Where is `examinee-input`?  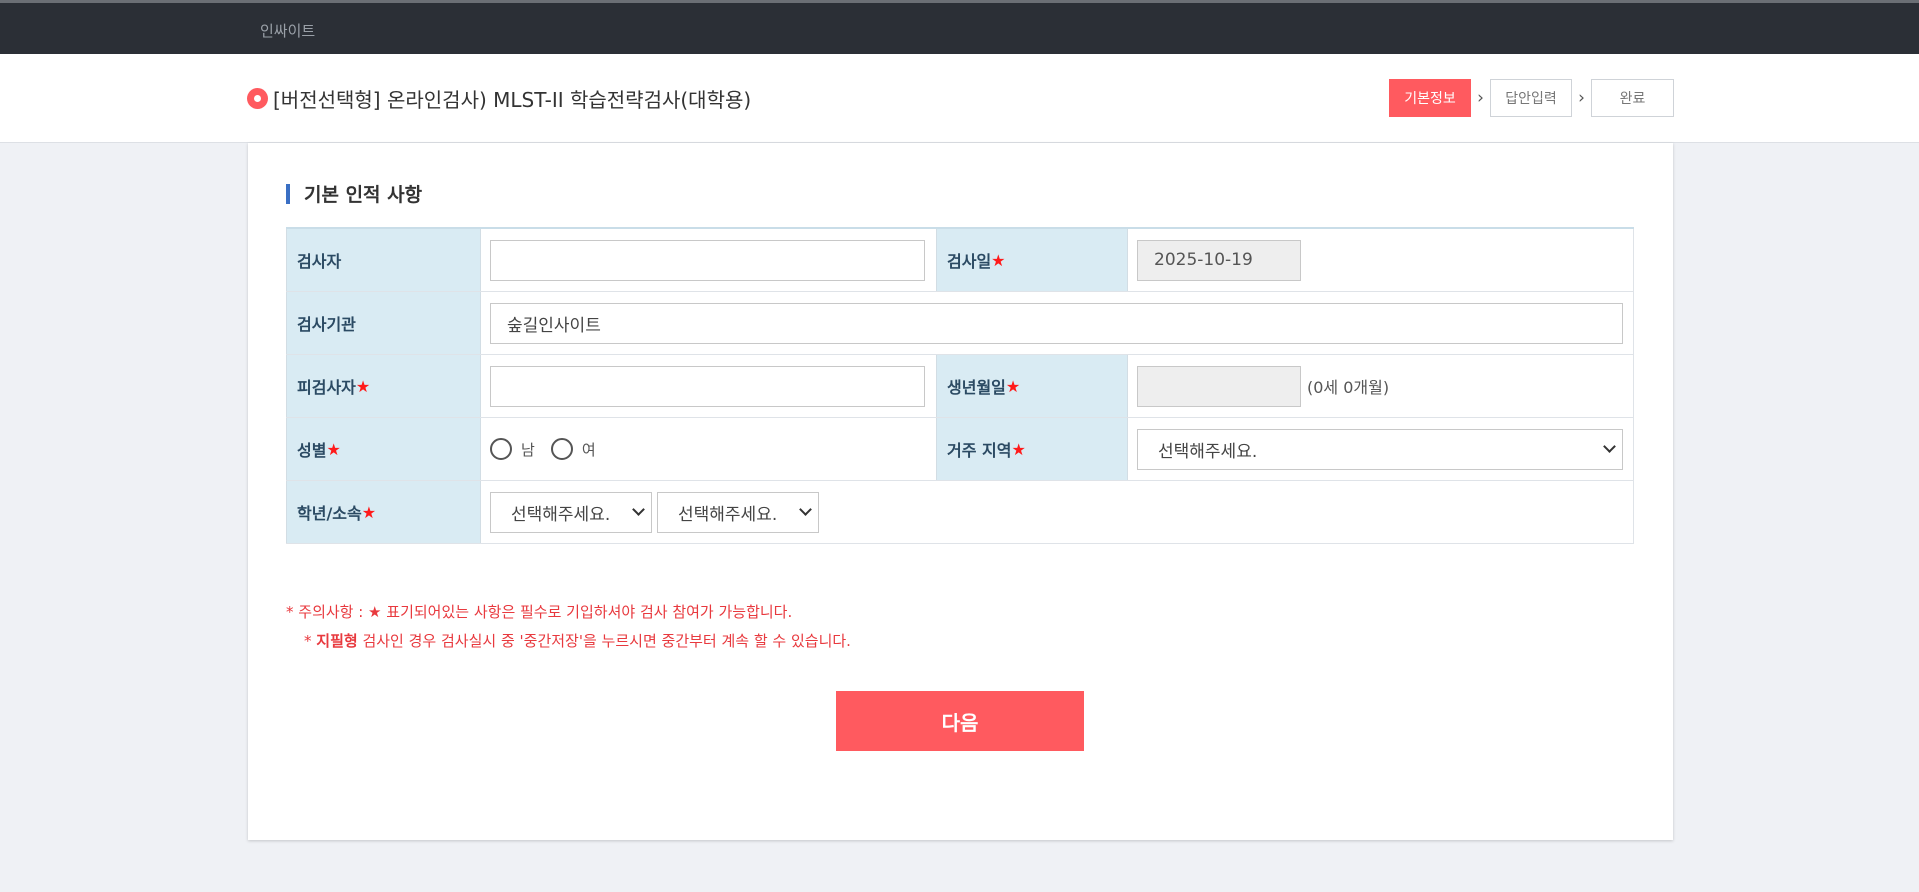 examinee-input is located at coordinates (707, 386).